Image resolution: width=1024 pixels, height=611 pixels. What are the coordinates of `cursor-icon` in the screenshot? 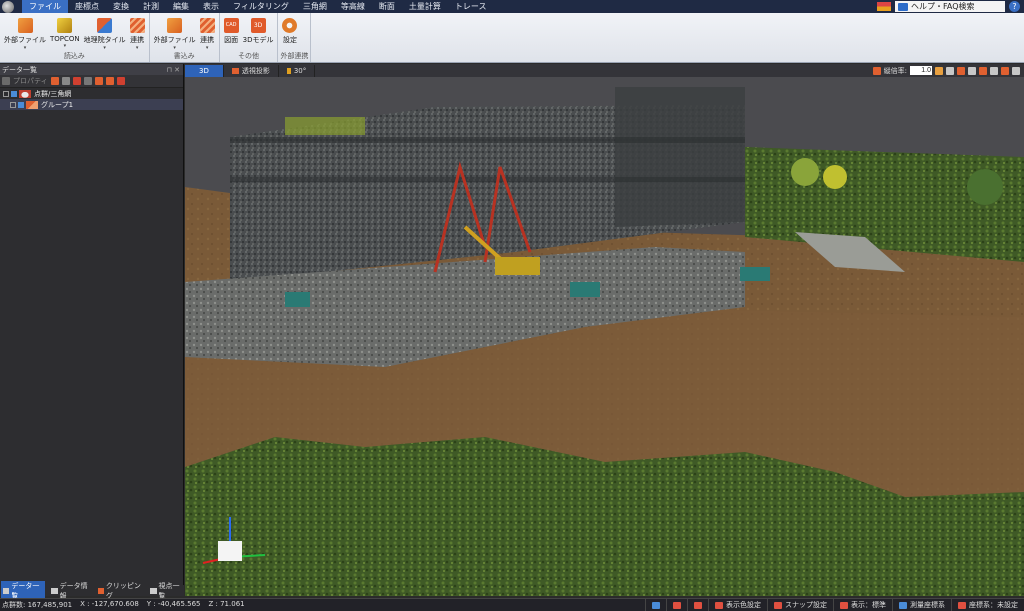 It's located at (656, 605).